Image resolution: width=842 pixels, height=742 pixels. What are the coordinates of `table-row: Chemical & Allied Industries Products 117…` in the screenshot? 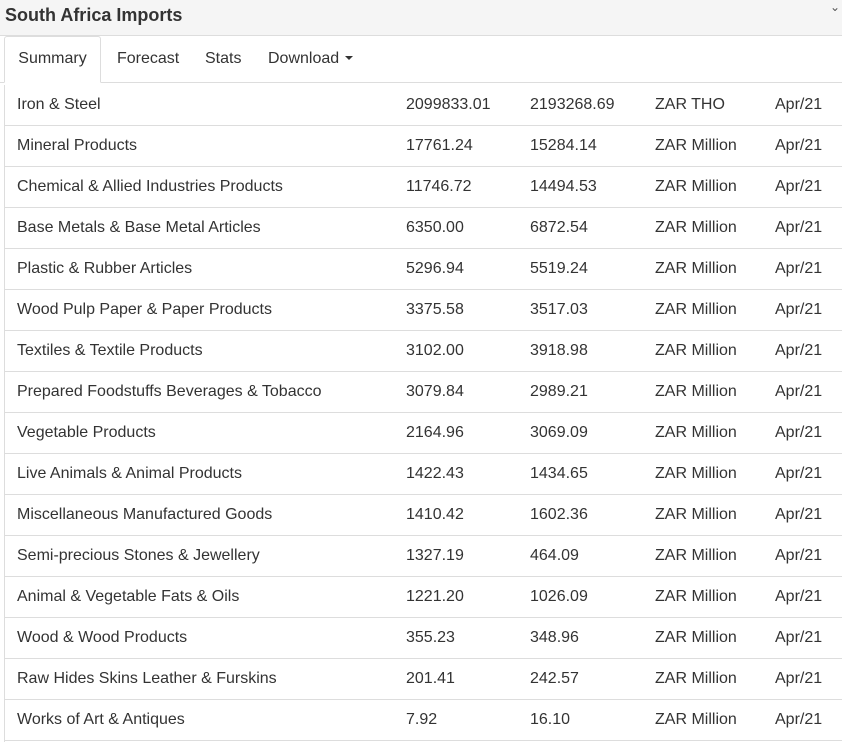 It's located at (423, 187).